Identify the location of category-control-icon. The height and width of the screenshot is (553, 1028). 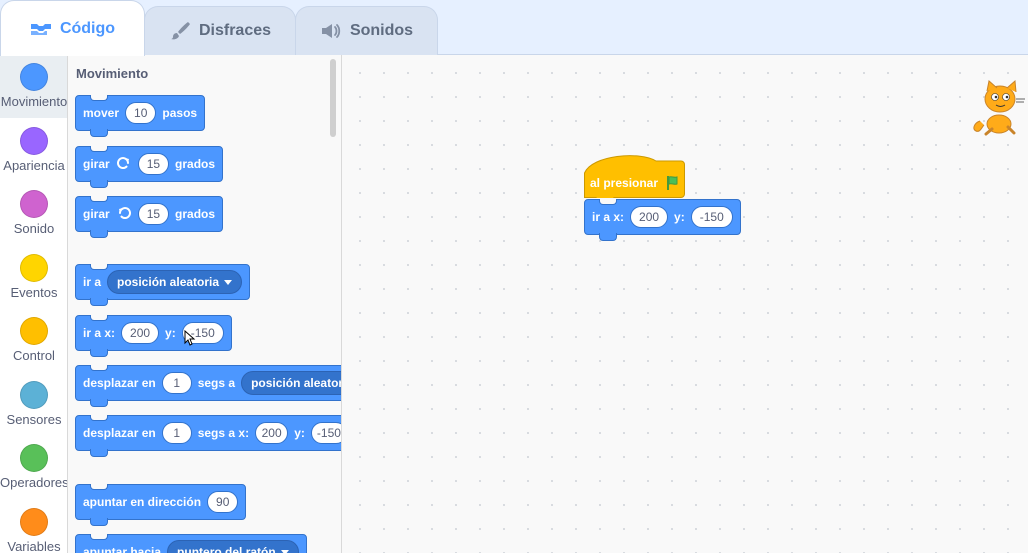
(34, 331).